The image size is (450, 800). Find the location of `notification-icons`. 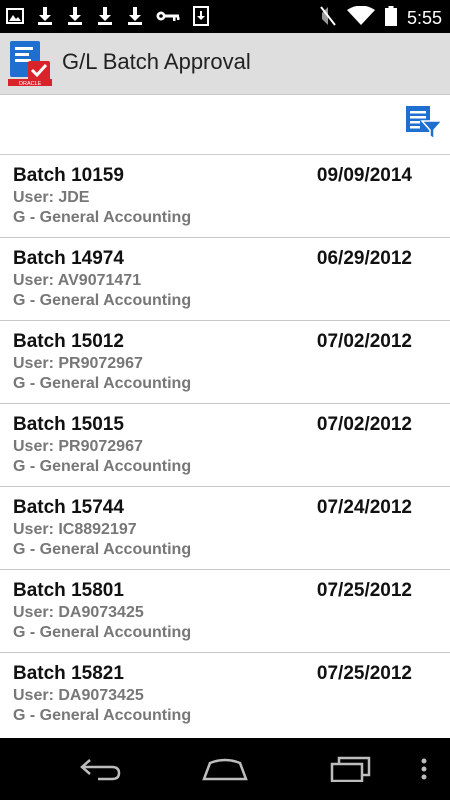

notification-icons is located at coordinates (108, 16).